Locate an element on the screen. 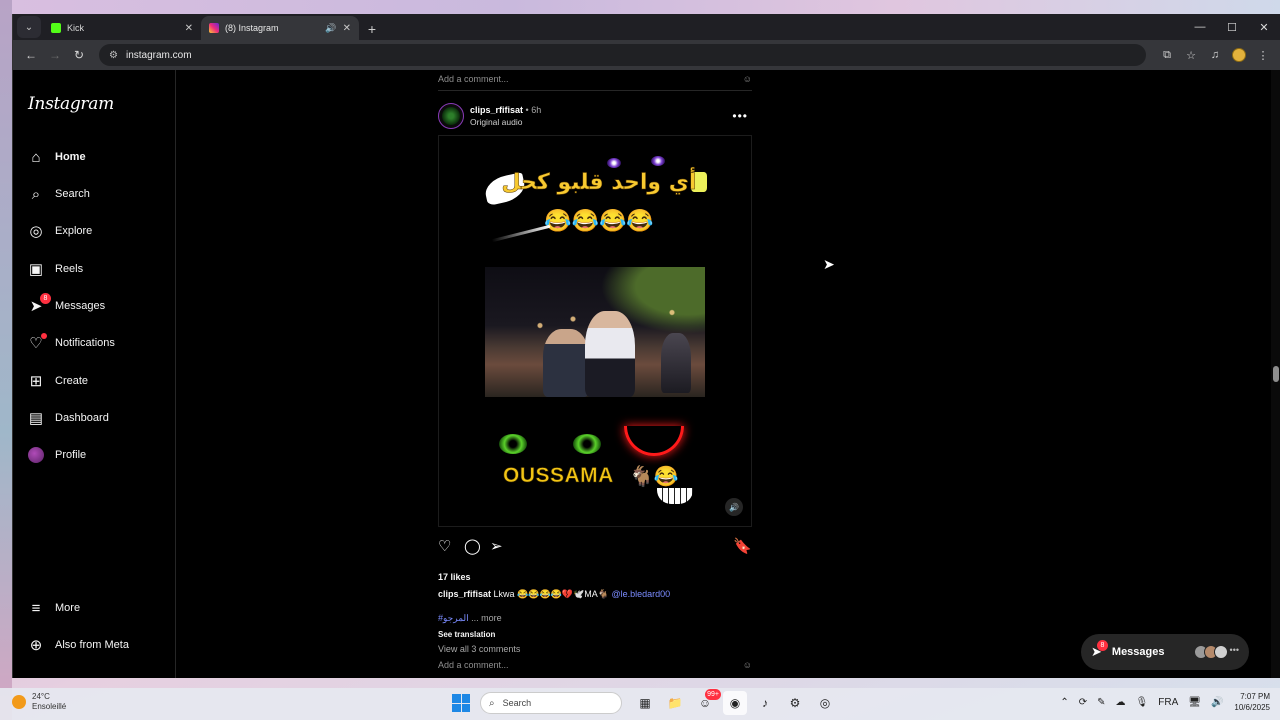 The width and height of the screenshot is (1280, 720). chrome-alt-icon: ◎ is located at coordinates (825, 703).